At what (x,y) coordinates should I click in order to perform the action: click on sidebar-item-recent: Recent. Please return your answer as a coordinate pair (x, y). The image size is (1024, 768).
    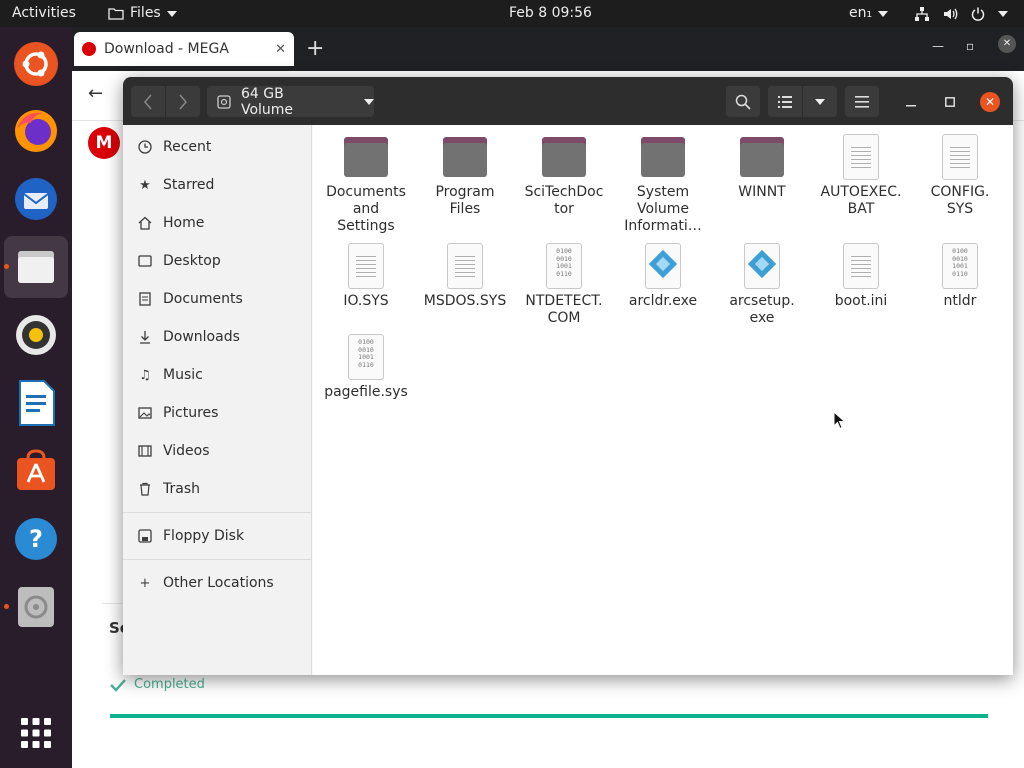
    Looking at the image, I should click on (217, 147).